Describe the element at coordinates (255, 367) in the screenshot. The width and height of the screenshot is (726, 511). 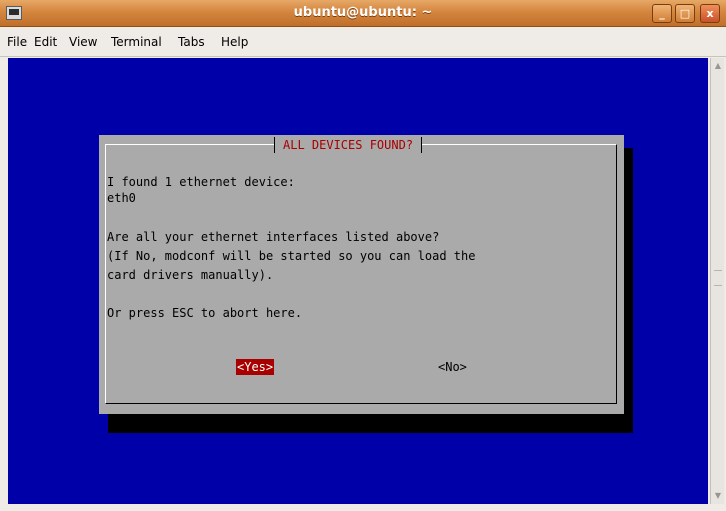
I see `yes-button: <Yes>` at that location.